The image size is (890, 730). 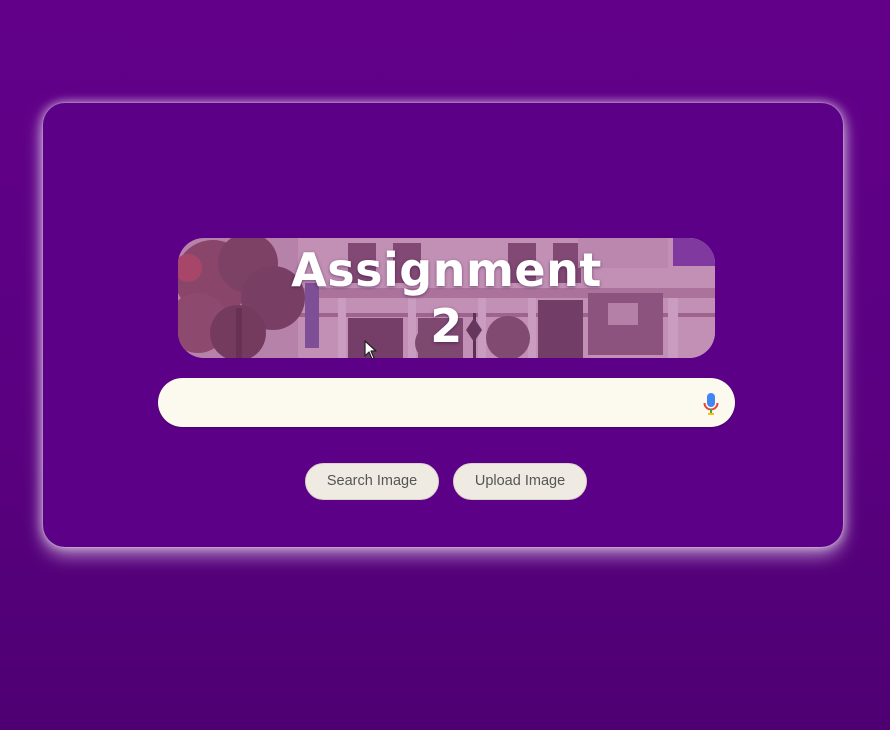 I want to click on banner-title: Assignment 2, so click(x=446, y=298).